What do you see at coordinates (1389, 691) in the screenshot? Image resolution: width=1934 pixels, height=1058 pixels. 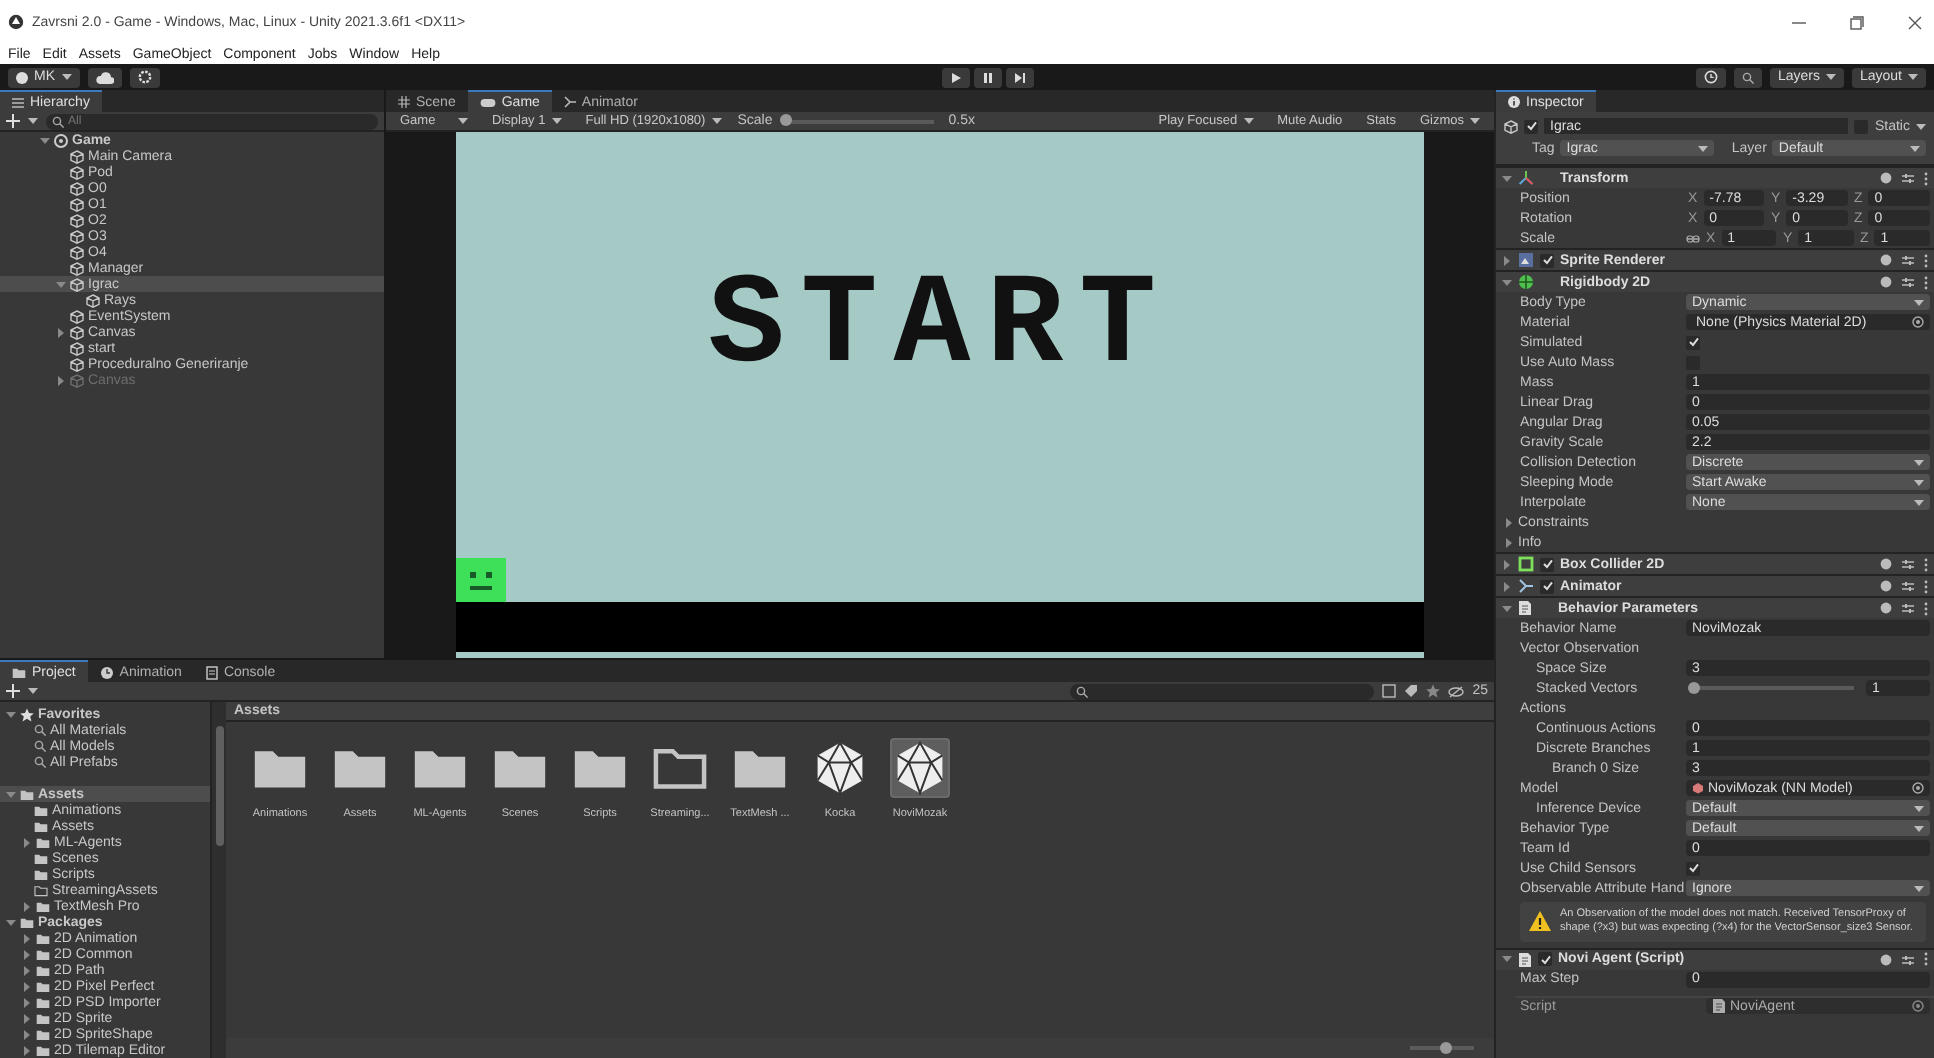 I see `filter-type-icon` at bounding box center [1389, 691].